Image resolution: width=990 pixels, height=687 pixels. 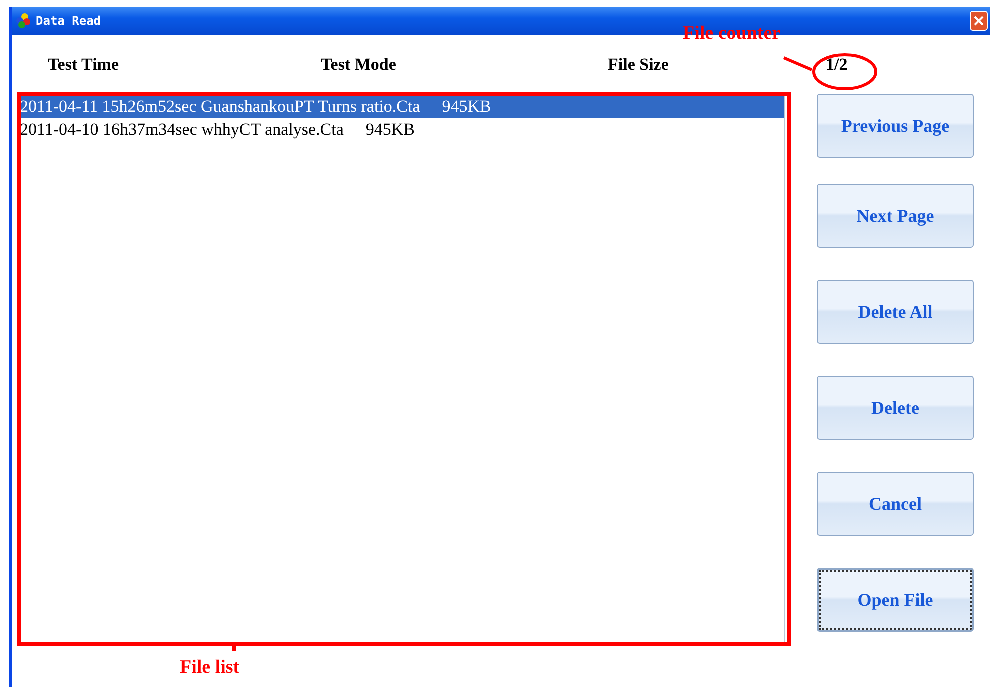 What do you see at coordinates (837, 65) in the screenshot?
I see `file-counter: 1/2` at bounding box center [837, 65].